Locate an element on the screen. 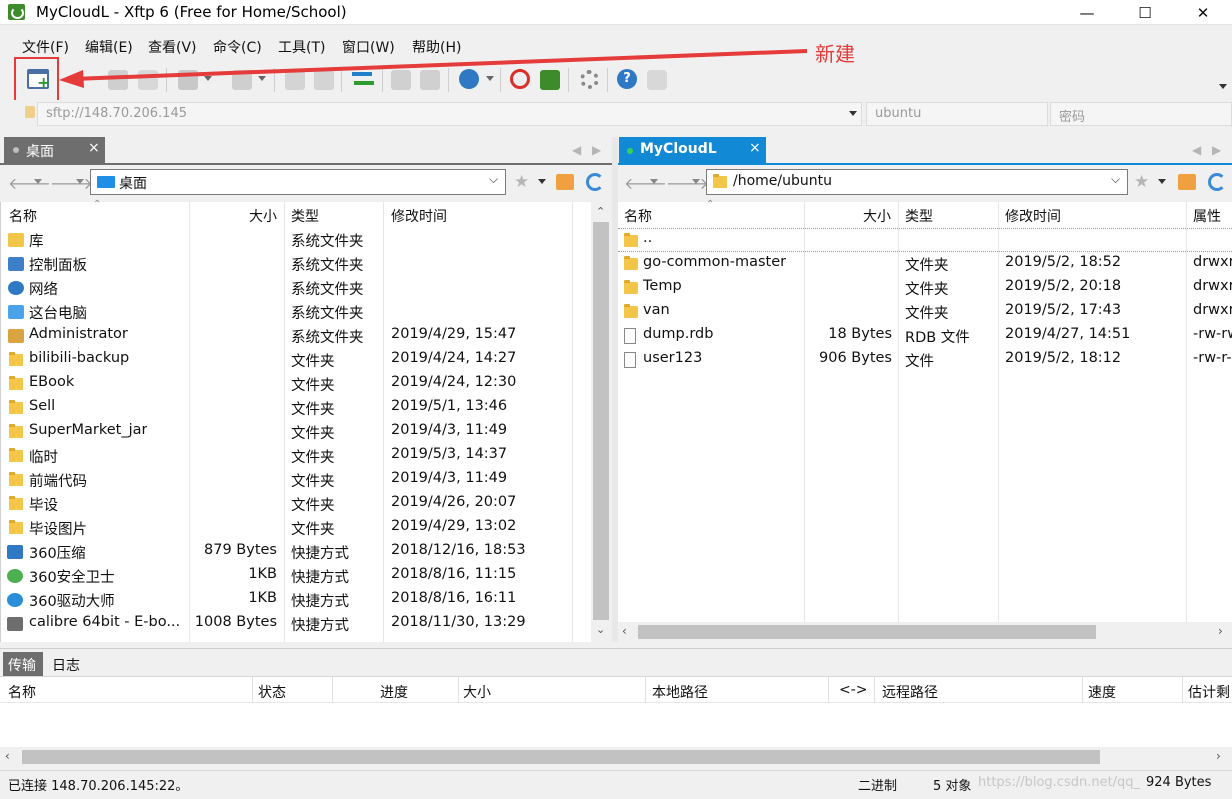  table-row: 360压缩 879 Bytes 快捷方式 2018/12/16, 18:53 is located at coordinates (296, 552).